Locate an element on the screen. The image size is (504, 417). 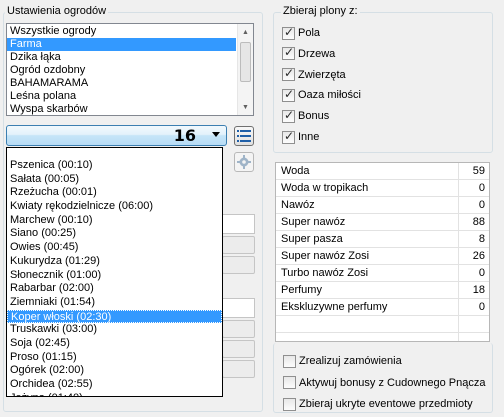
resource-value: 18 is located at coordinates (478, 290).